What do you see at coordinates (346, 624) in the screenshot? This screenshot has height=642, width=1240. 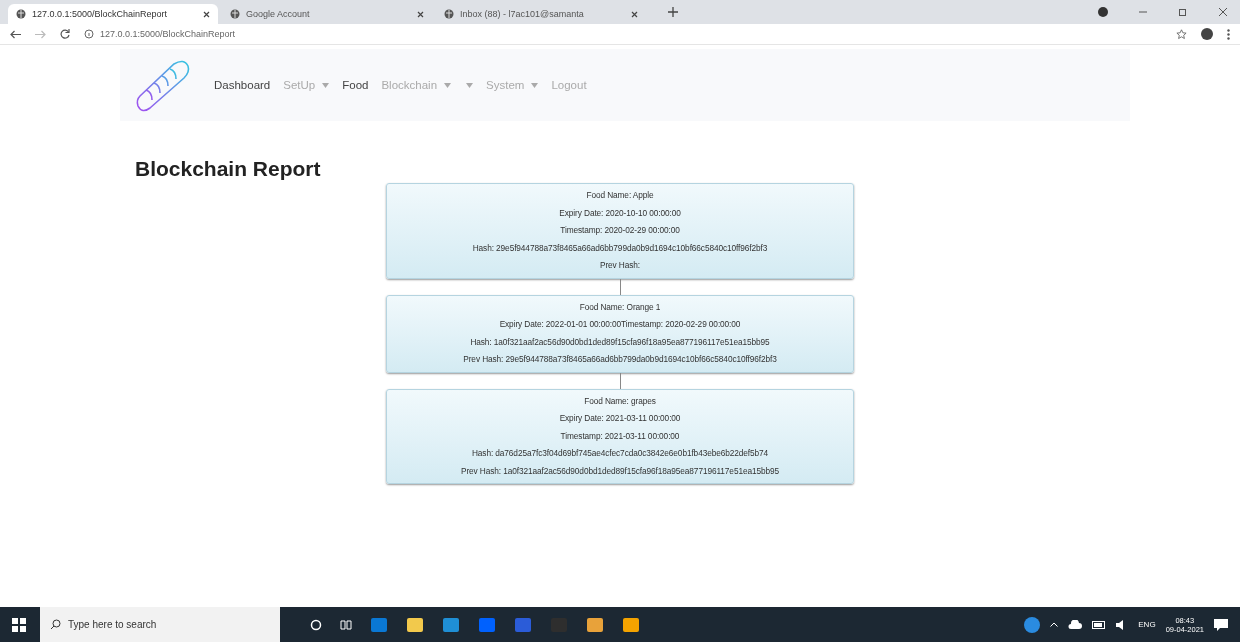 I see `task-view-icon` at bounding box center [346, 624].